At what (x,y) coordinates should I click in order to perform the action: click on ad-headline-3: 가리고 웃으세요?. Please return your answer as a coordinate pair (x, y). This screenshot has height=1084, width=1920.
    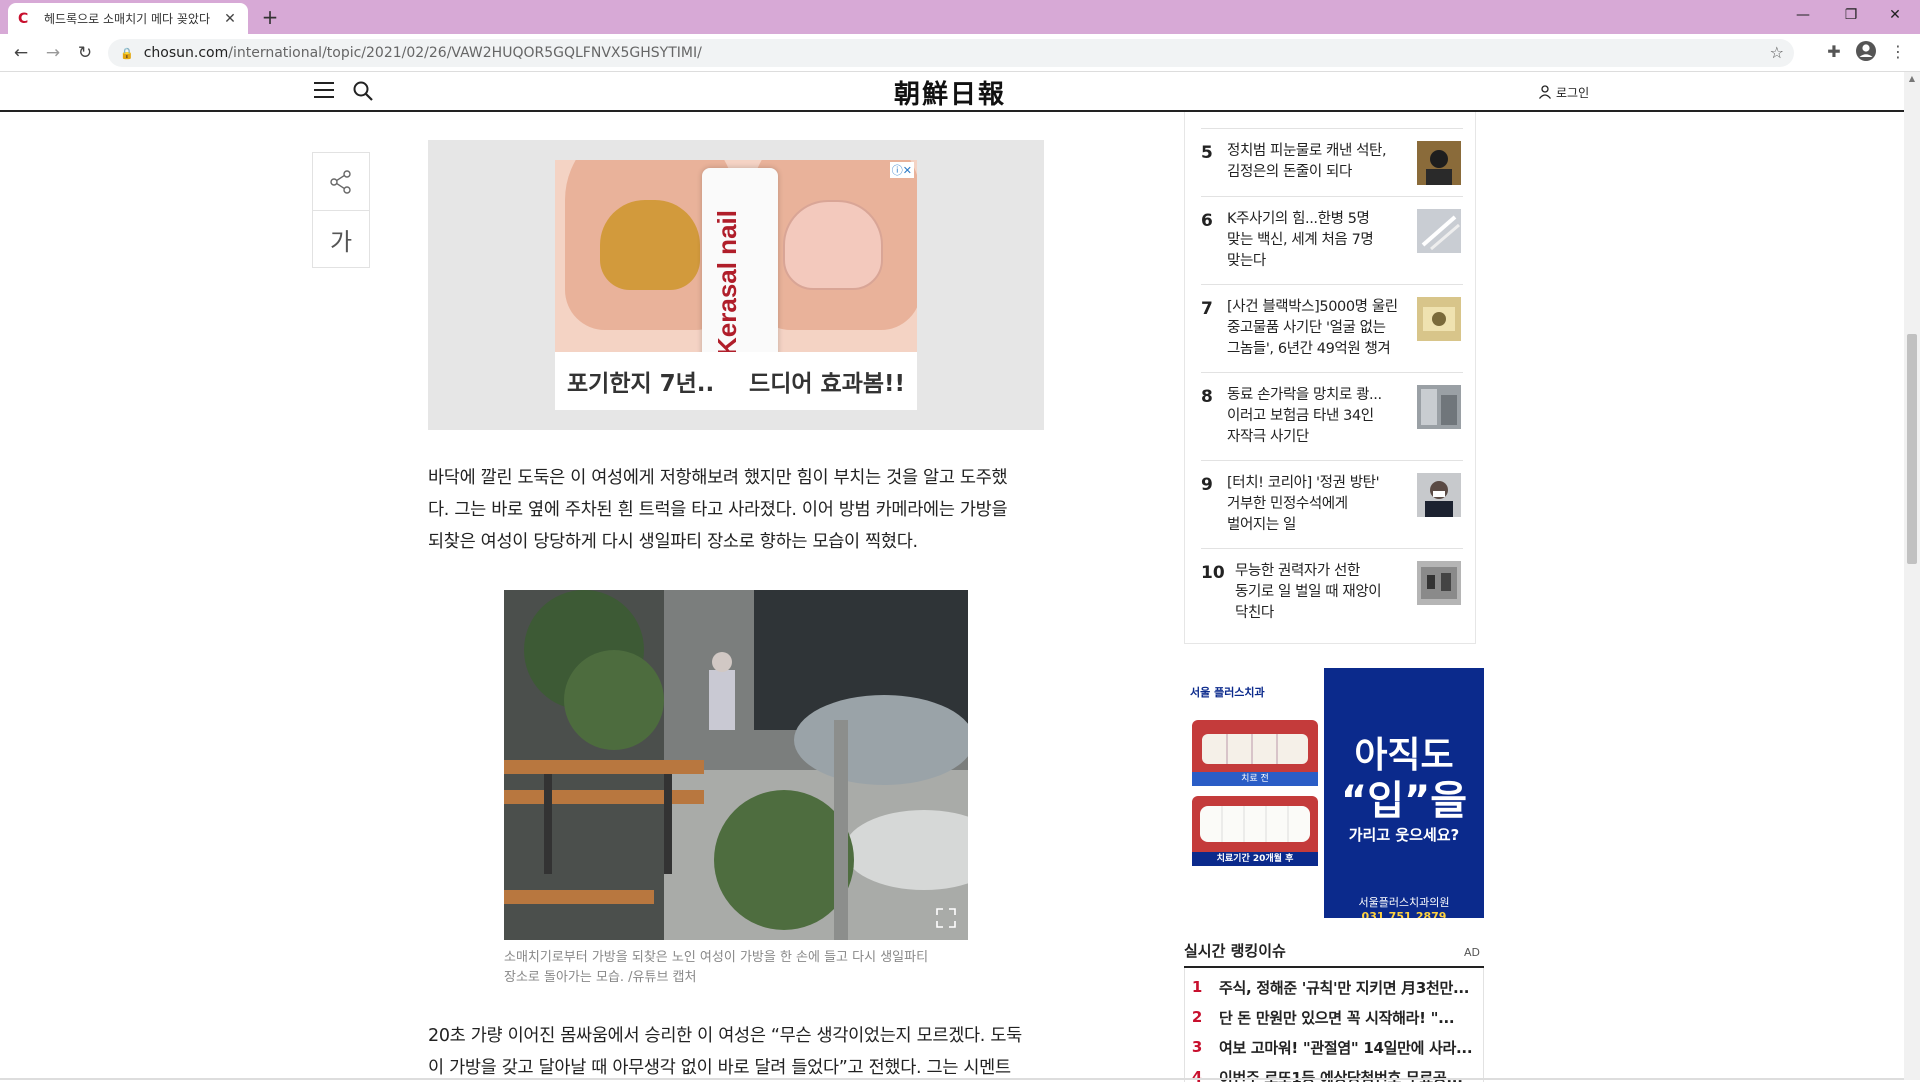
    Looking at the image, I should click on (1404, 835).